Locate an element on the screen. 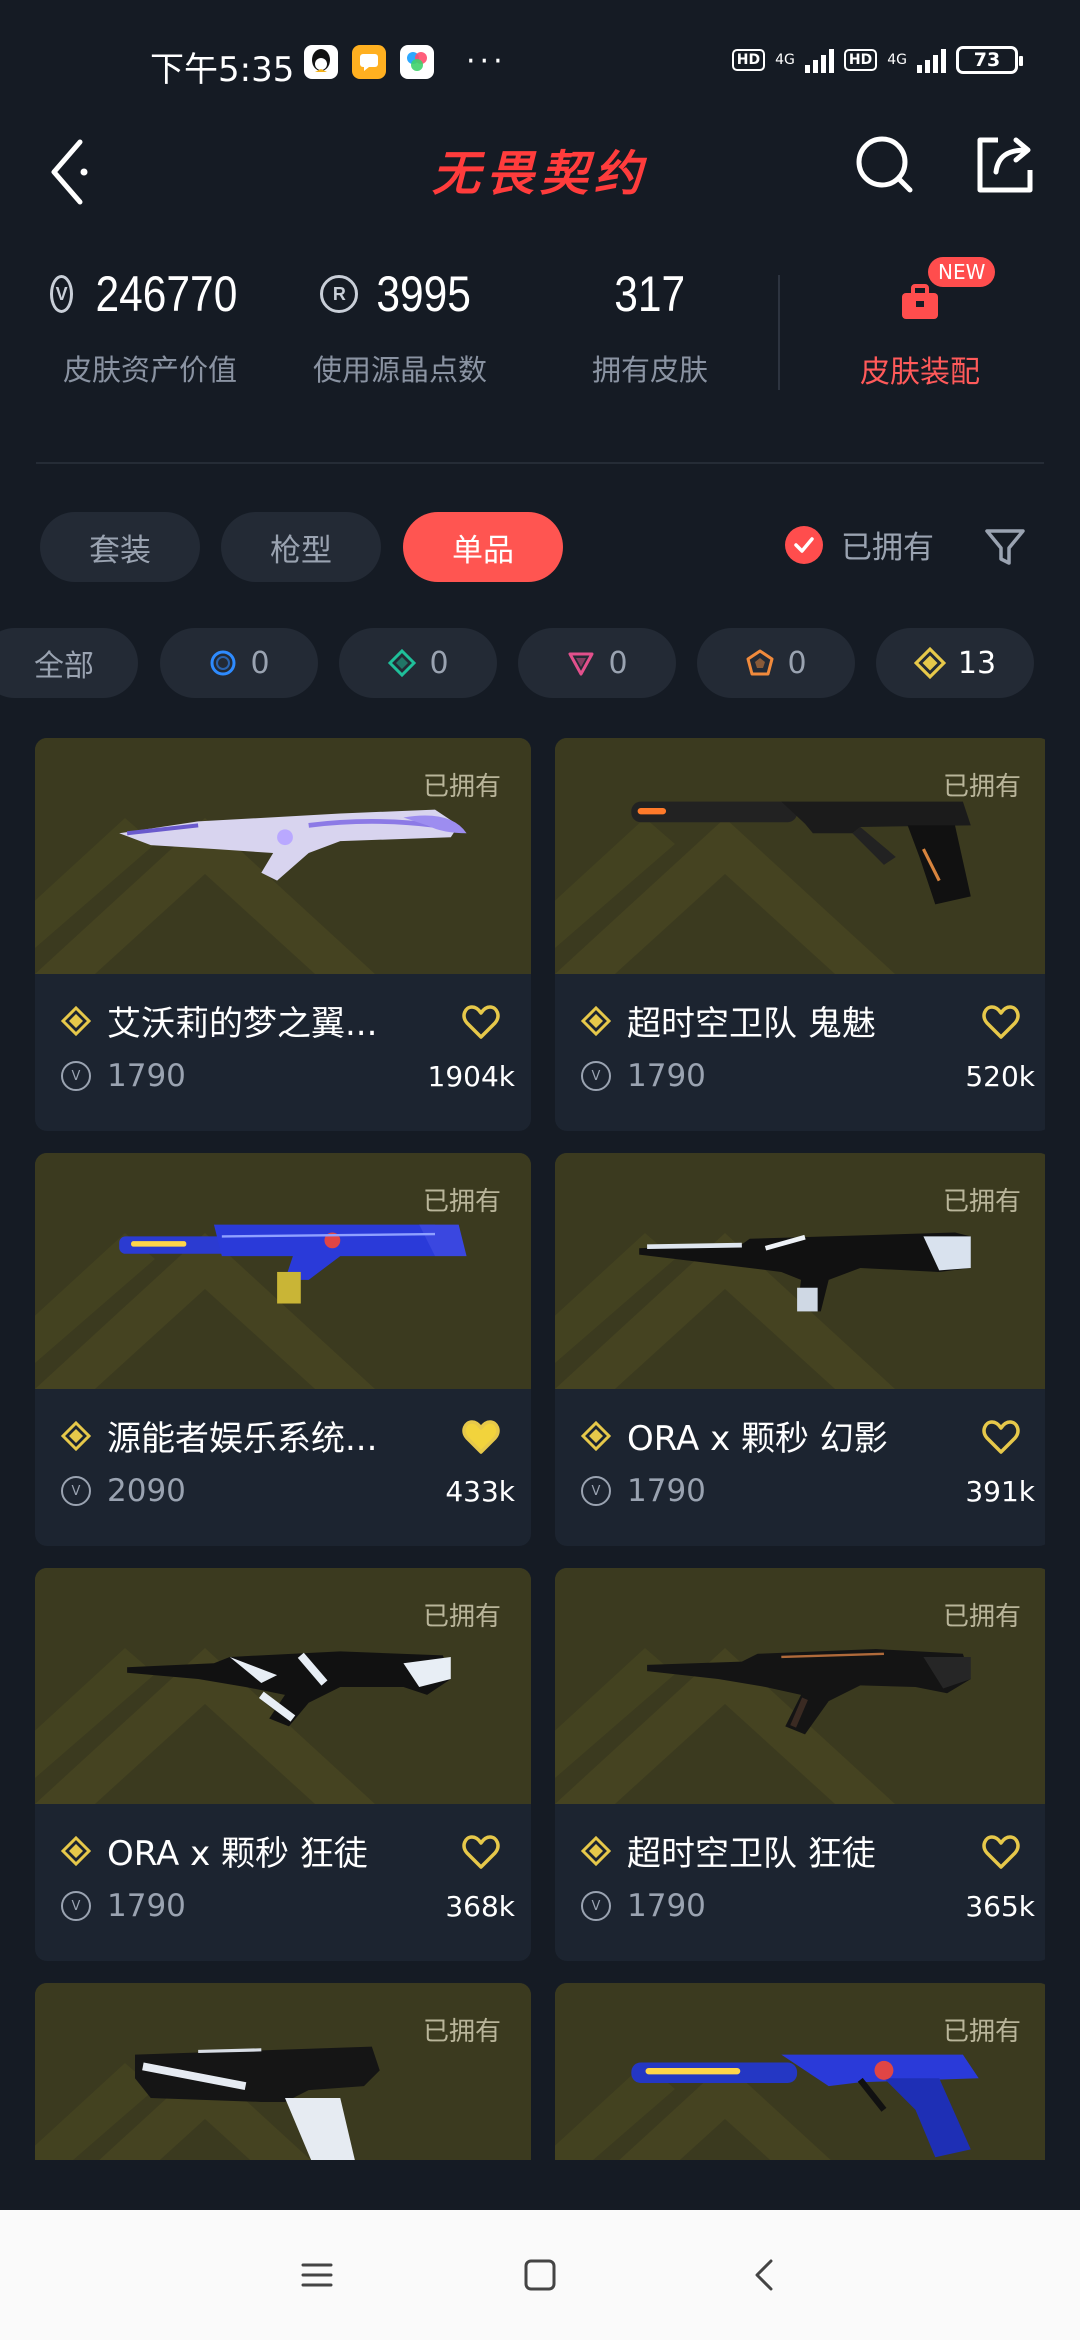 This screenshot has height=2340, width=1080. status-app-icons: ··· is located at coordinates (405, 61).